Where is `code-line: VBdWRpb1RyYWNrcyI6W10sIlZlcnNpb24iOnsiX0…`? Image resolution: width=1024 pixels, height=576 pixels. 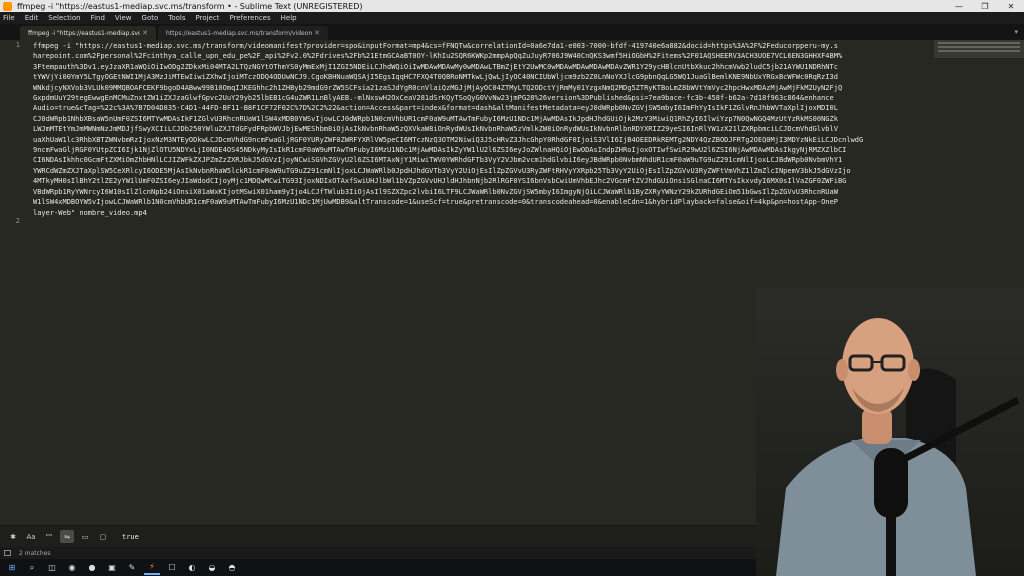 code-line: VBdWRpb1RyYWNrcyI6W10sIlZlcnNpb24iOnsiX0… is located at coordinates (483, 192).